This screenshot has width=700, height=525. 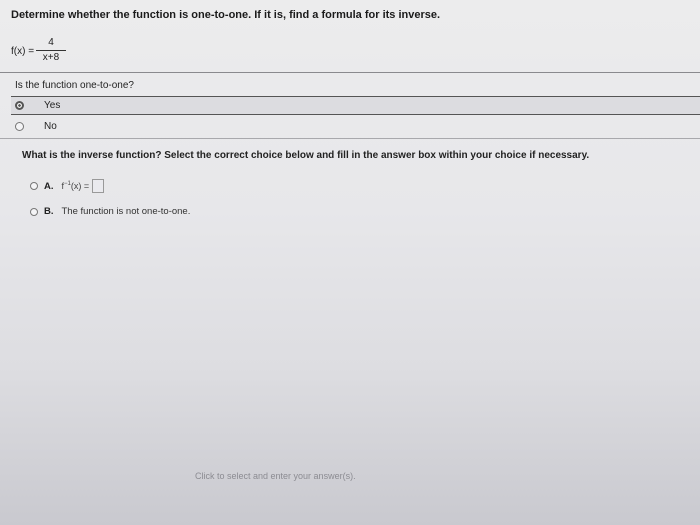 What do you see at coordinates (74, 85) in the screenshot?
I see `part1-question: Is the function one-to-one?` at bounding box center [74, 85].